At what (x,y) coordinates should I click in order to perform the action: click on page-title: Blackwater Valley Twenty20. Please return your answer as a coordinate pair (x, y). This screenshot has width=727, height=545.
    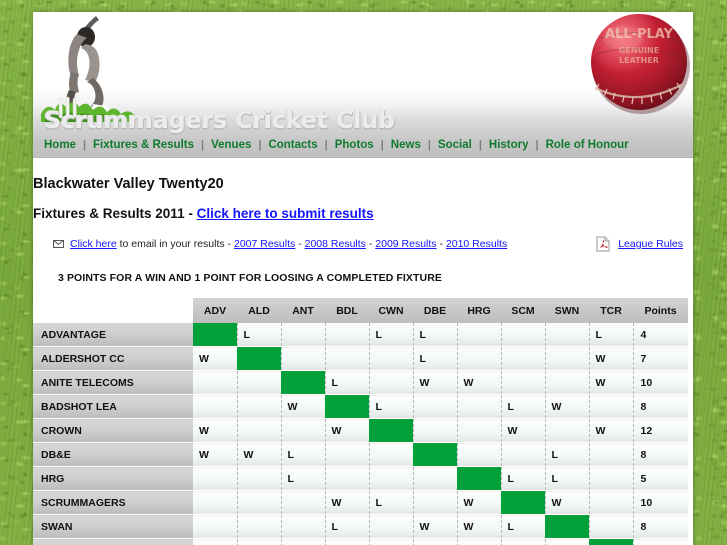
    Looking at the image, I should click on (128, 184).